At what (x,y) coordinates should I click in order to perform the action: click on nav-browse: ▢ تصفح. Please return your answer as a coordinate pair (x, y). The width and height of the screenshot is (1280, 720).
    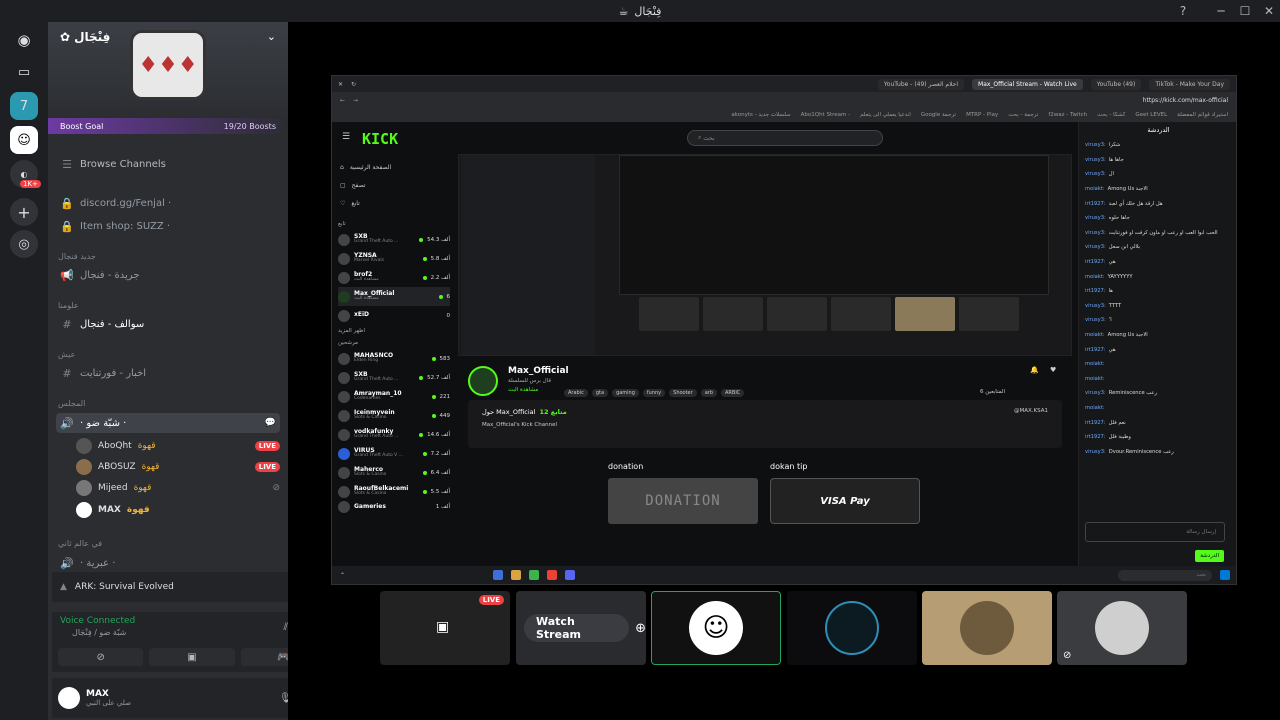
    Looking at the image, I should click on (395, 185).